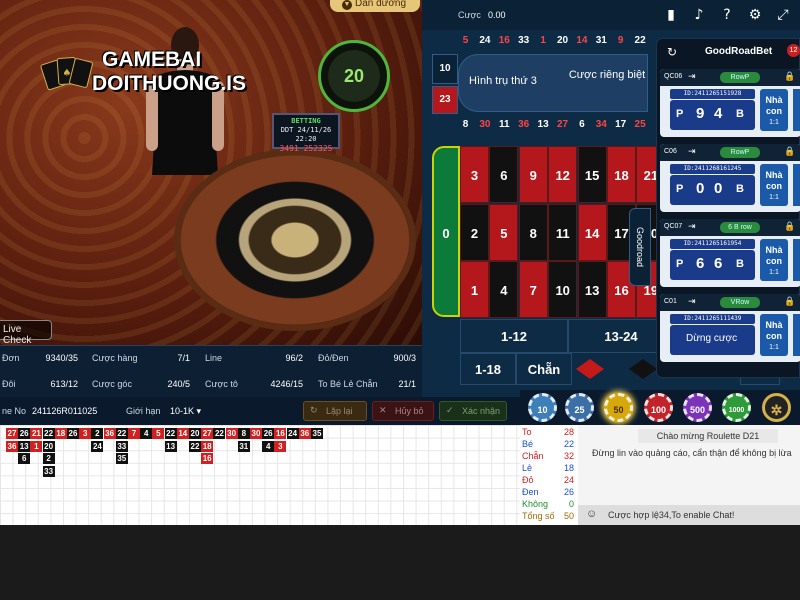 The height and width of the screenshot is (600, 800). I want to click on chip-25: 25, so click(579, 407).